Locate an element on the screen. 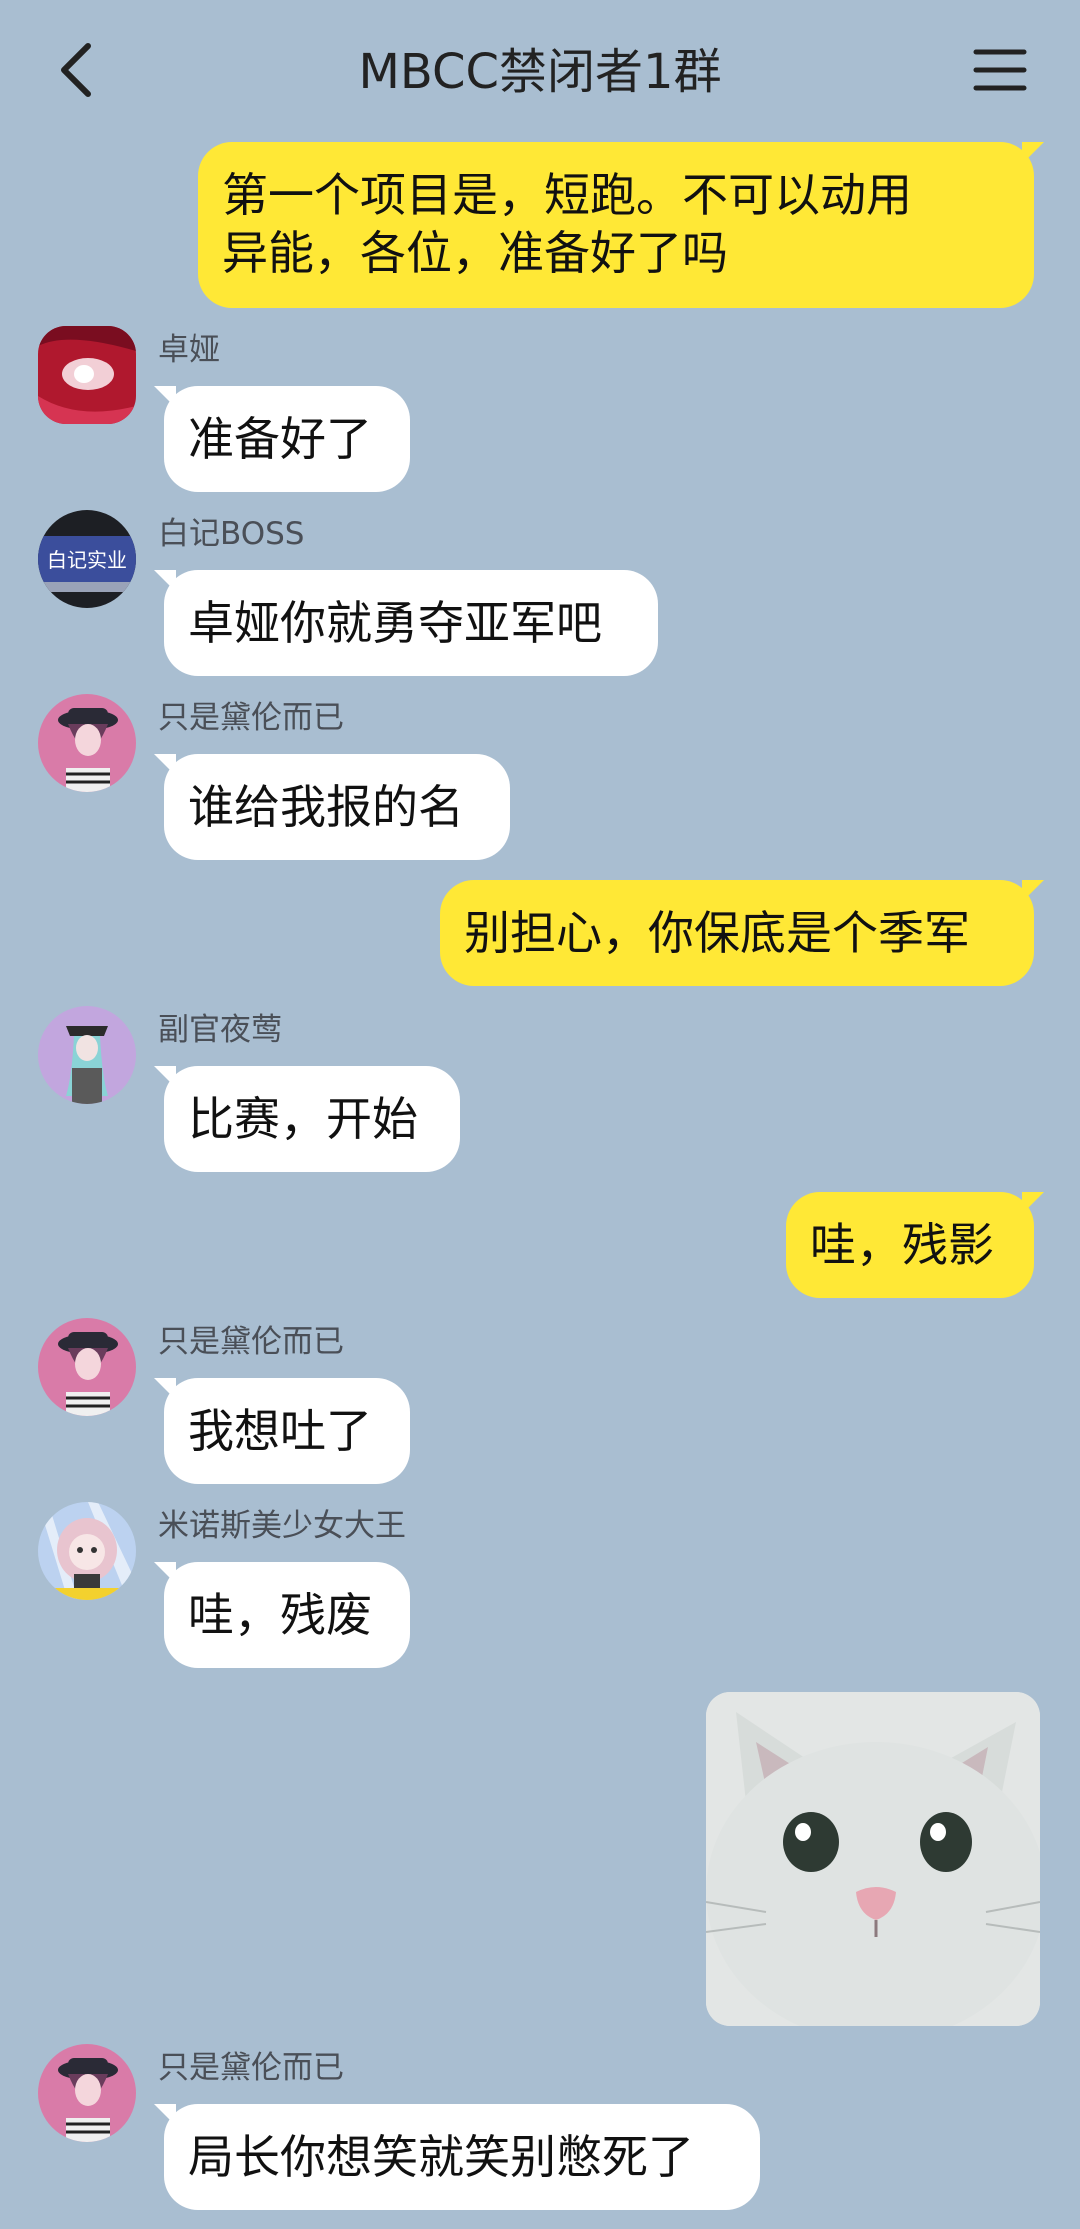 The height and width of the screenshot is (2229, 1080). outgoing-message: 别担心，你保底是个季军 is located at coordinates (742, 933).